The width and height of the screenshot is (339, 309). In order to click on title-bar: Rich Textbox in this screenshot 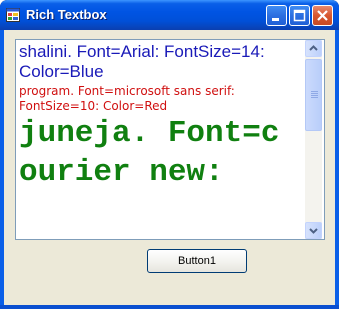, I will do `click(169, 15)`.